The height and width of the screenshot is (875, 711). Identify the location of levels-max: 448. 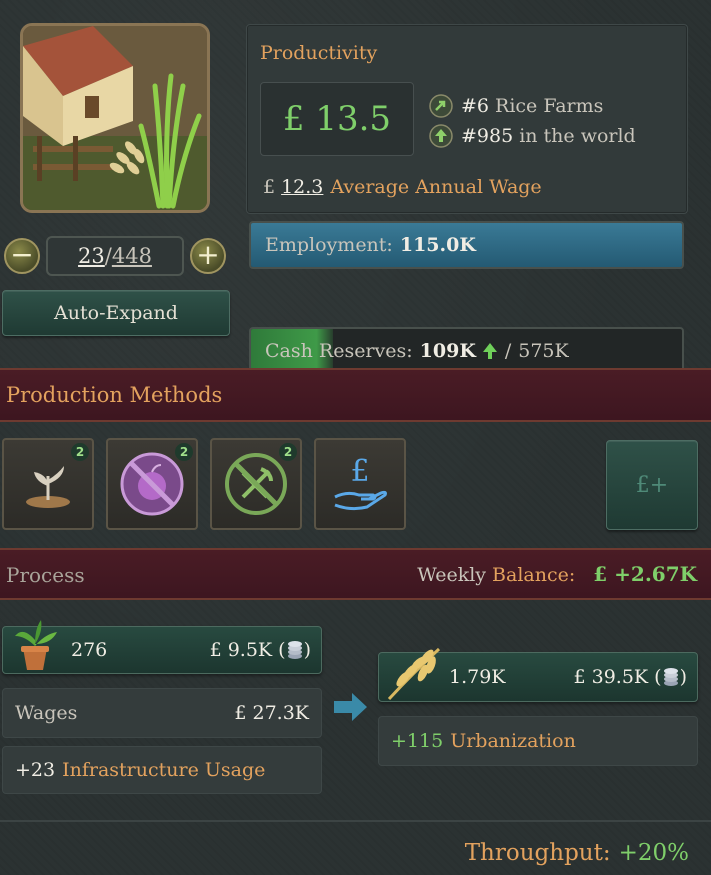
(131, 256).